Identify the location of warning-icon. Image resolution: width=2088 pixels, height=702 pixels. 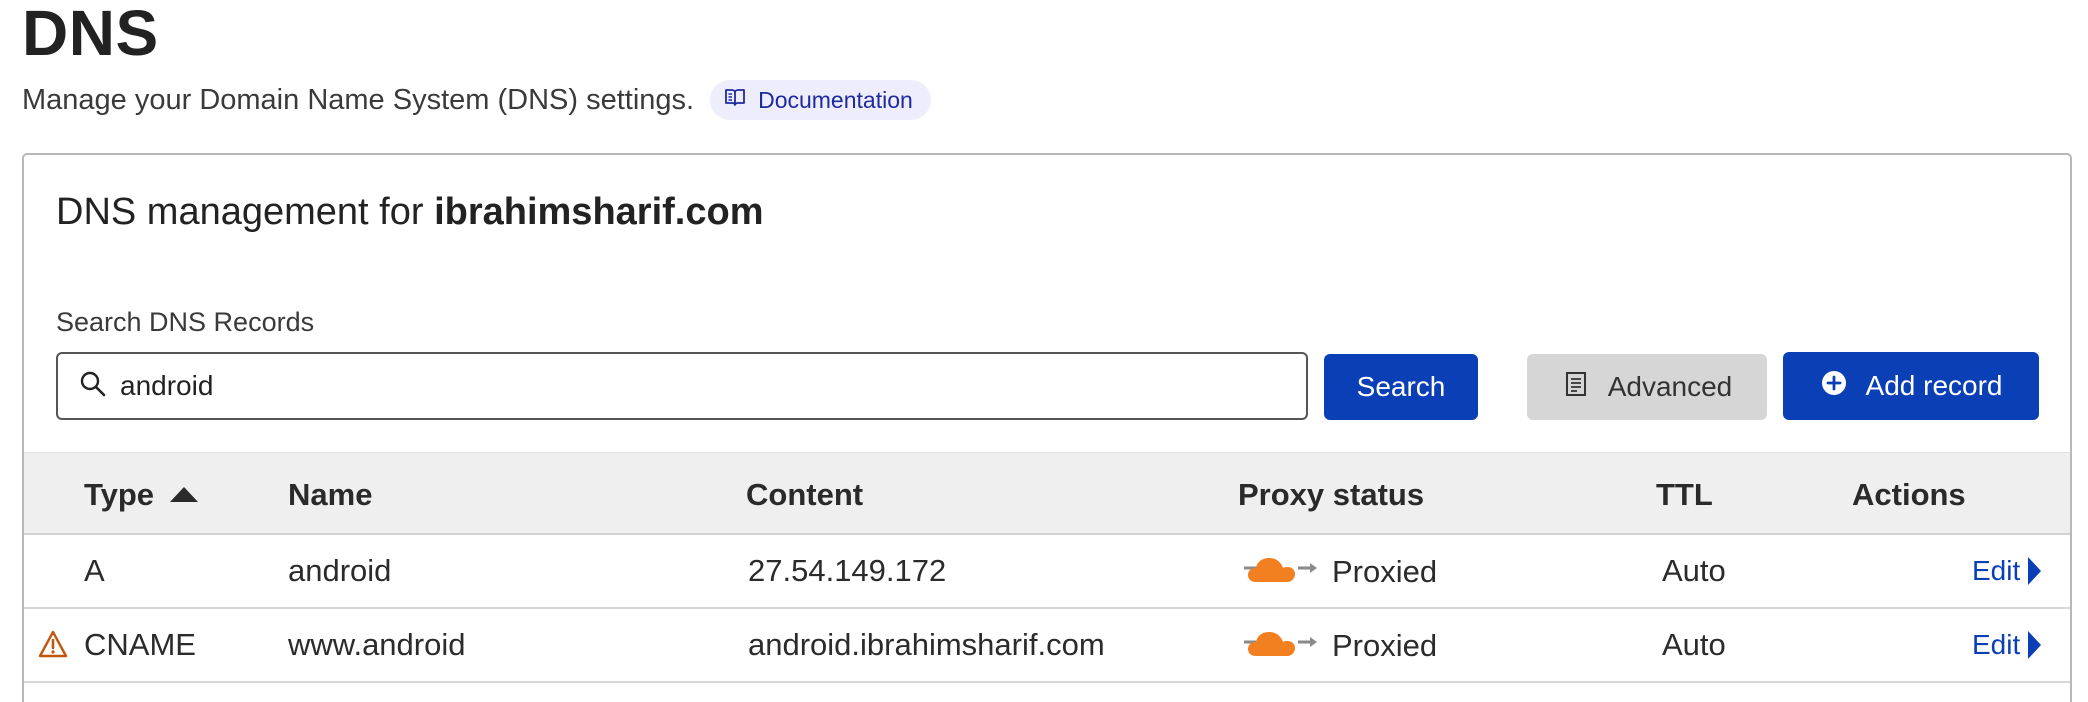
(53, 644).